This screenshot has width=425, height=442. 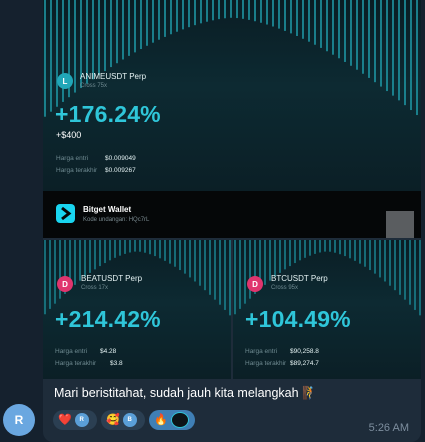 What do you see at coordinates (107, 209) in the screenshot?
I see `wallet-title: Bitget Wallet` at bounding box center [107, 209].